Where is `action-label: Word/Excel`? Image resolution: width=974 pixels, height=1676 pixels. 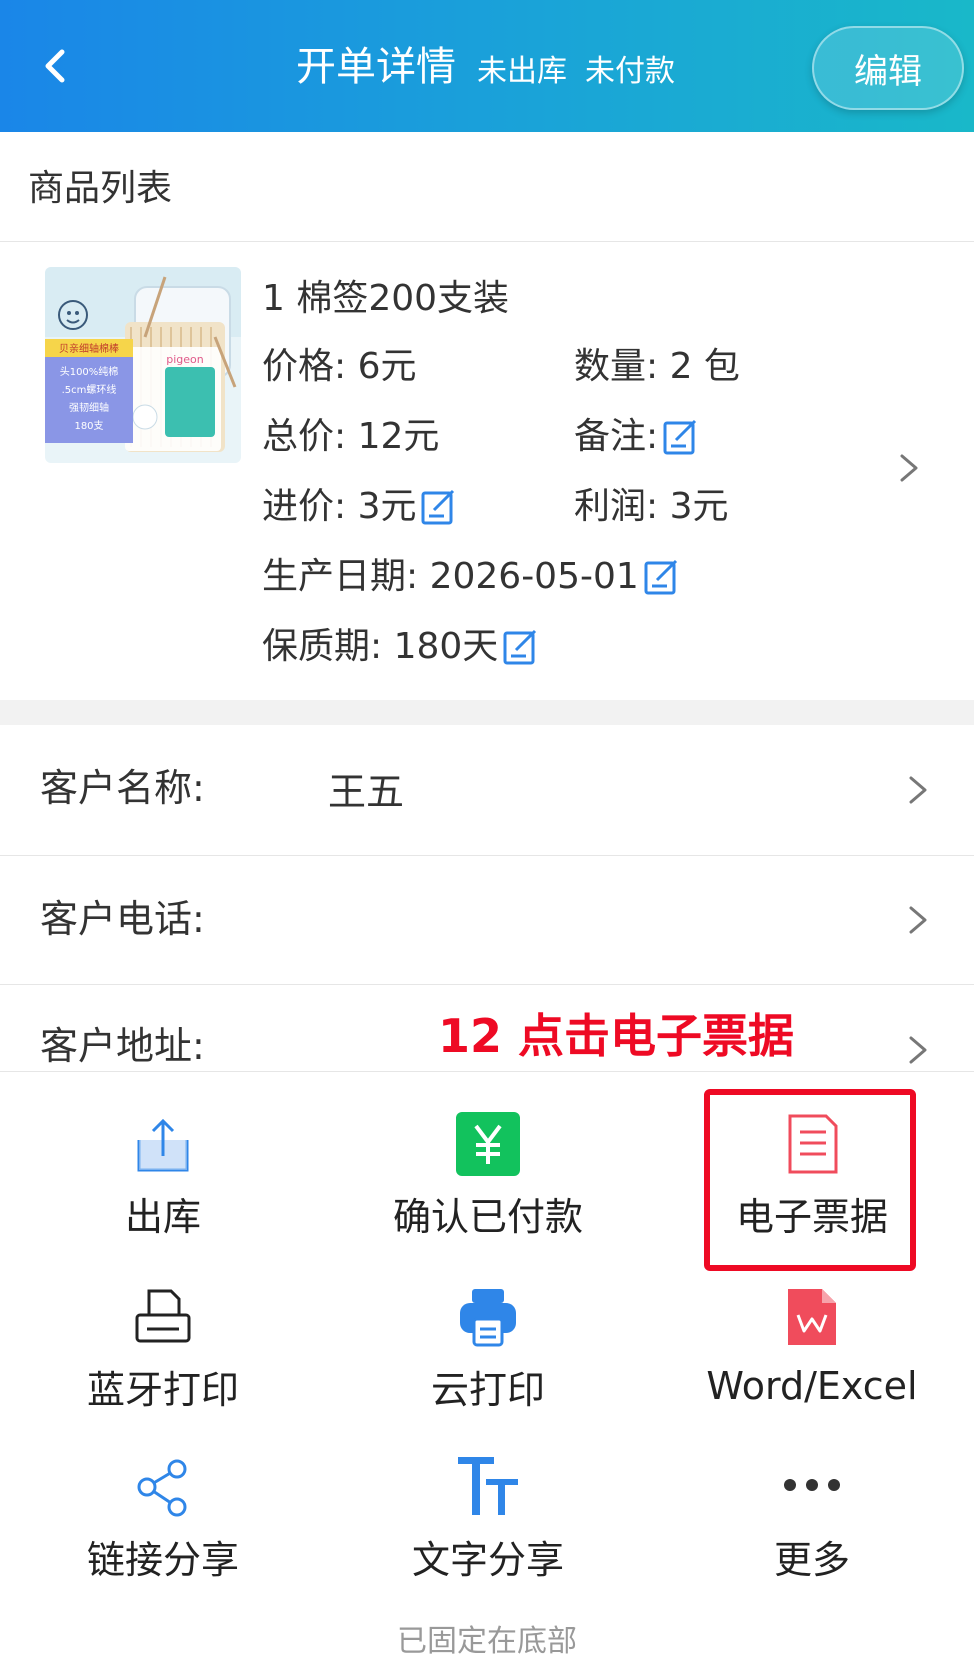 action-label: Word/Excel is located at coordinates (812, 1386).